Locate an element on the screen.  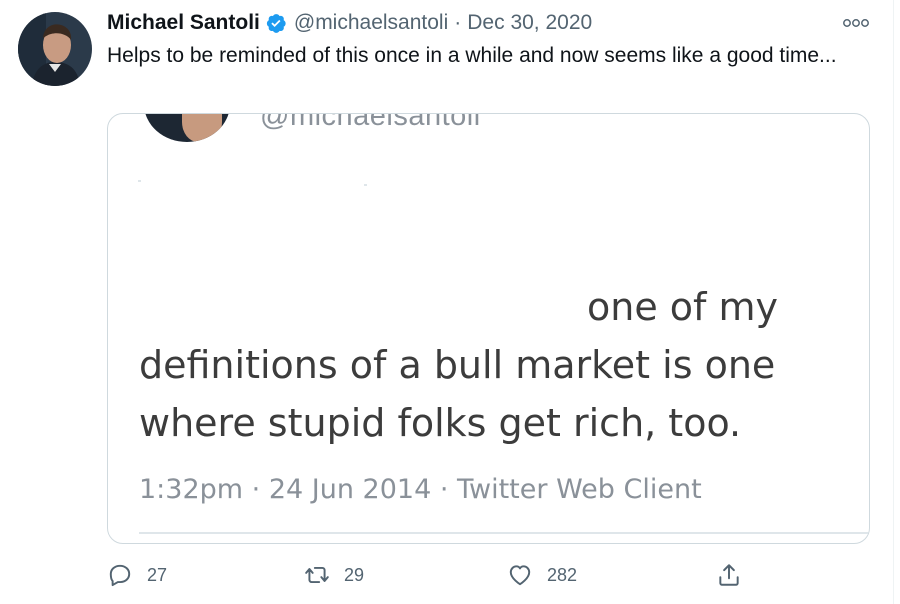
reply-count: 27 is located at coordinates (157, 574).